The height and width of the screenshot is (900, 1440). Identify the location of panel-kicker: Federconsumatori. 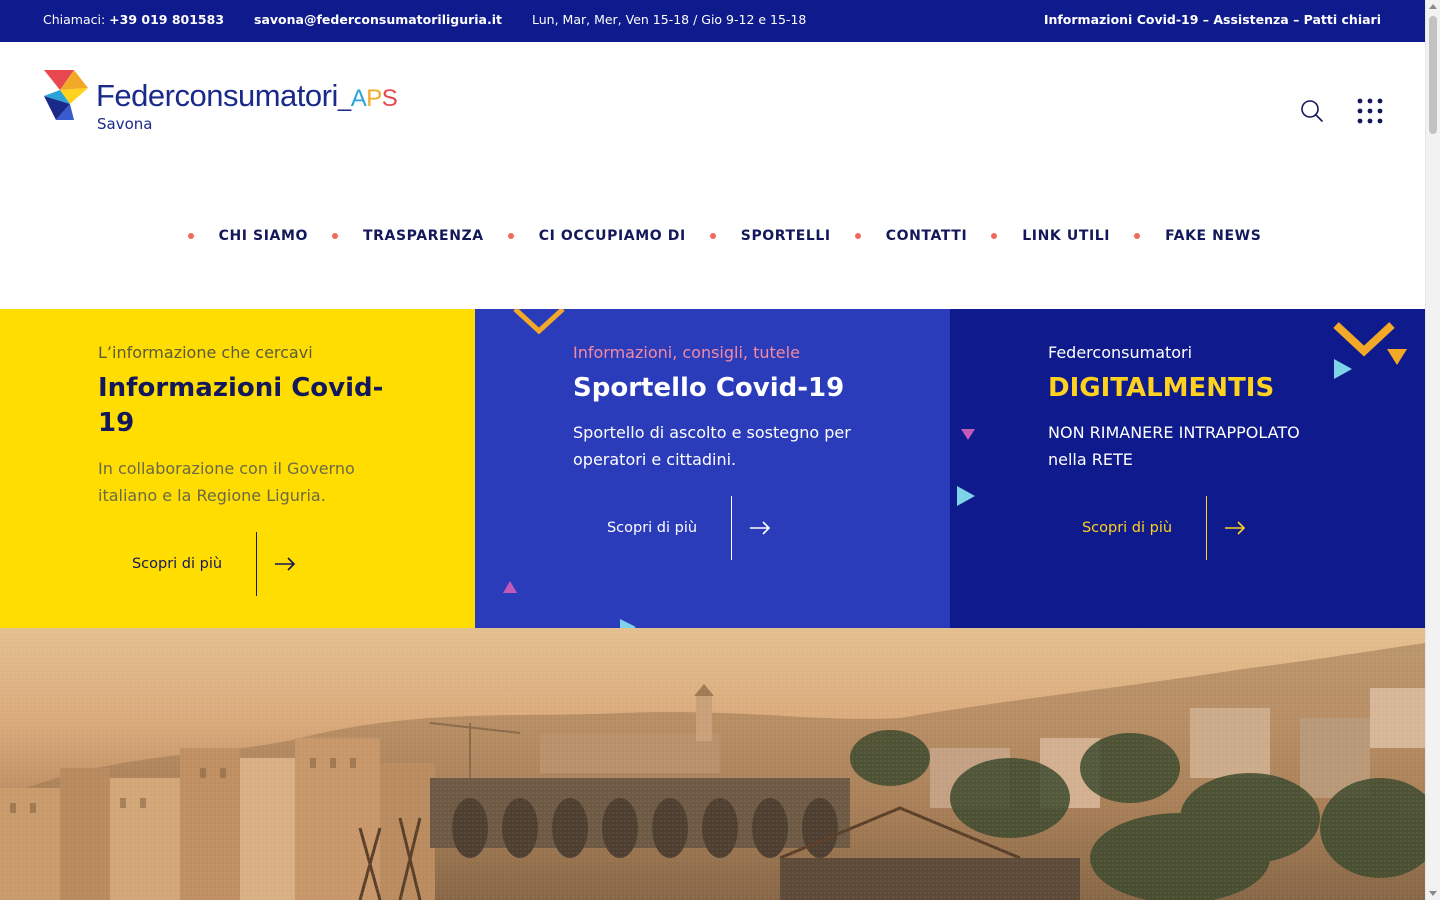
(1120, 352).